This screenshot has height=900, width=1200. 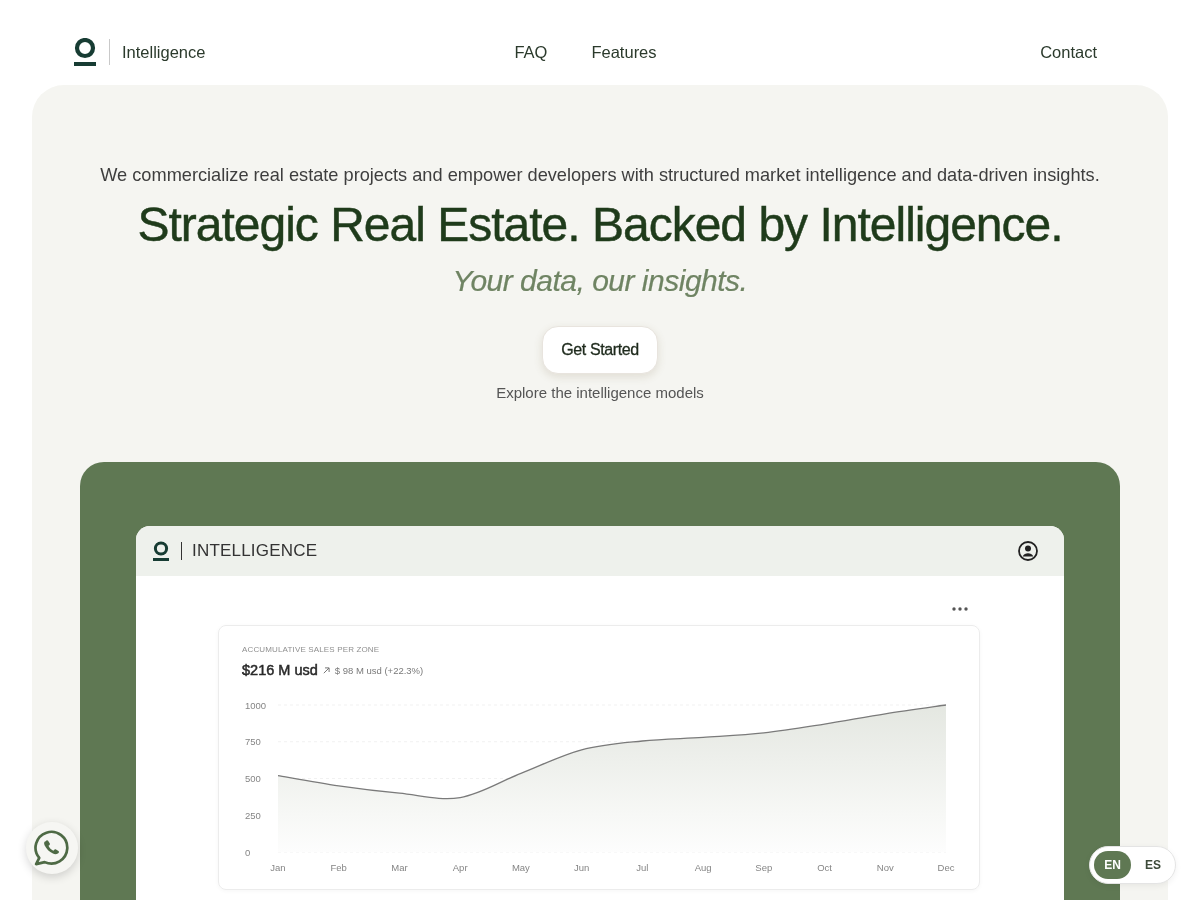 I want to click on explore-note: Explore the intelligence models, so click(x=600, y=393).